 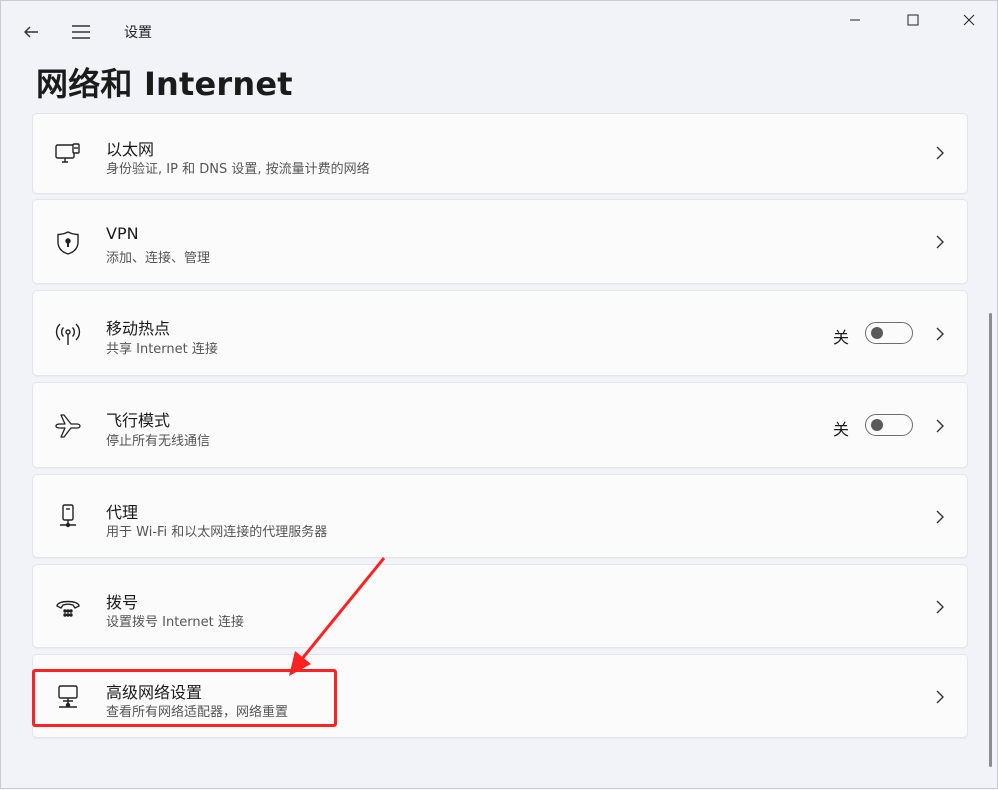 I want to click on airplane-mode-toggle, so click(x=889, y=425).